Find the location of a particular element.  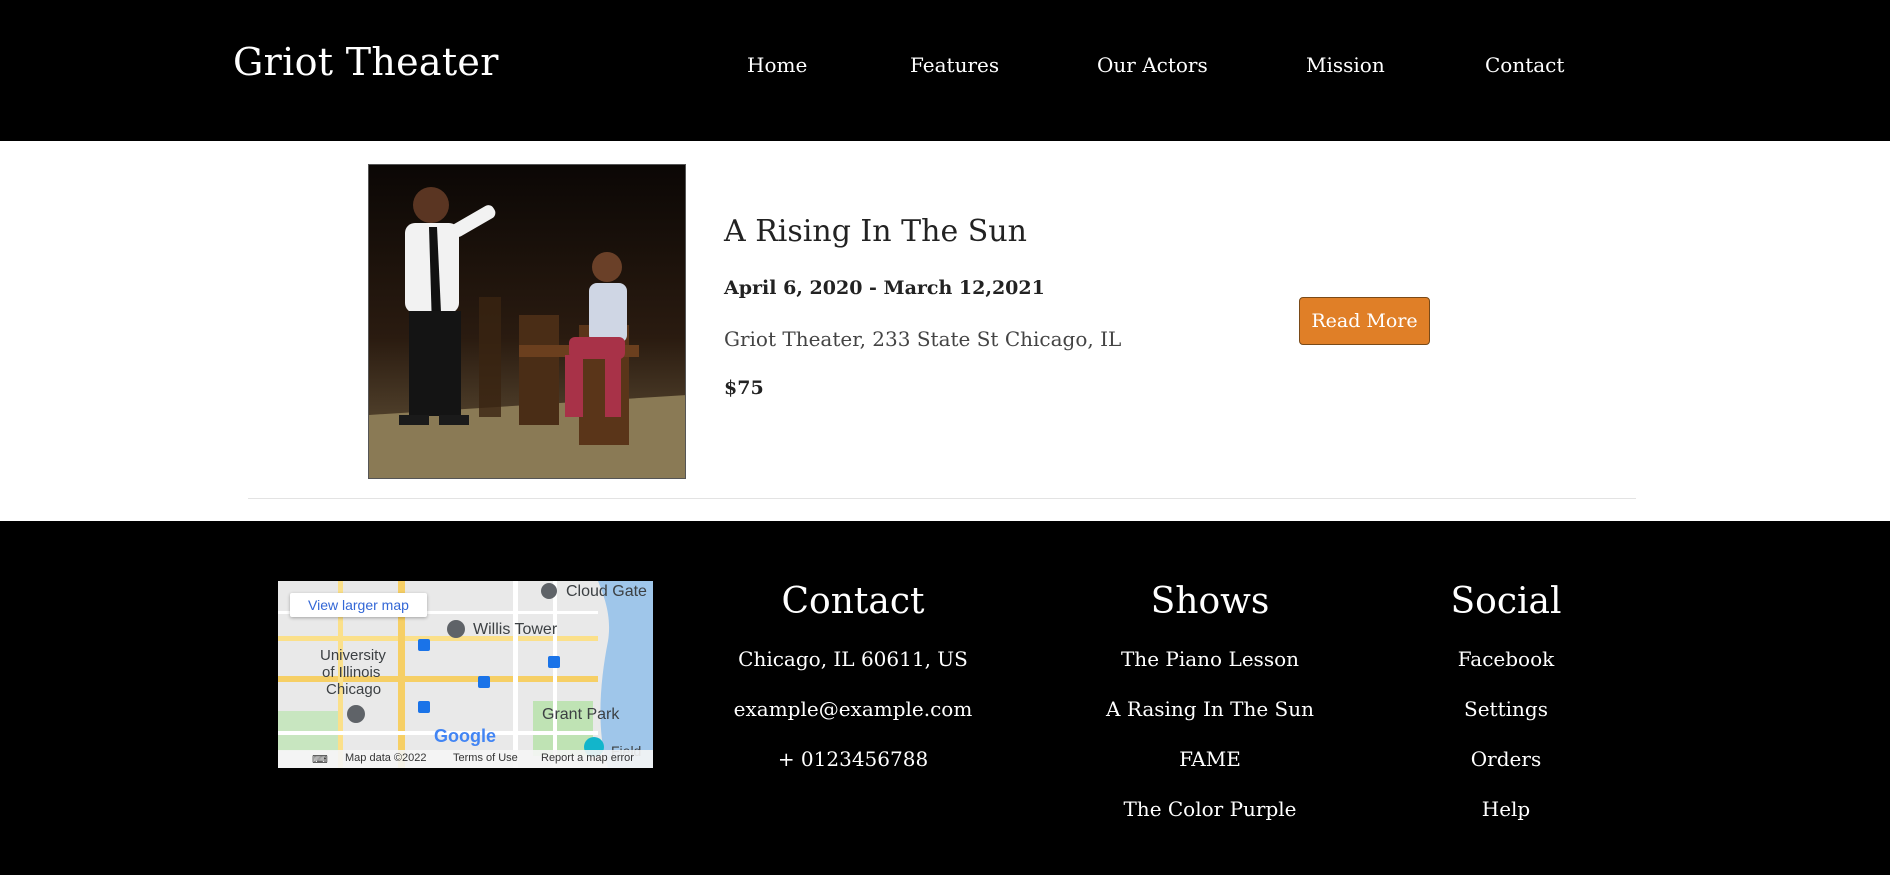

map-data-credit: Map data ©2022 is located at coordinates (386, 758).